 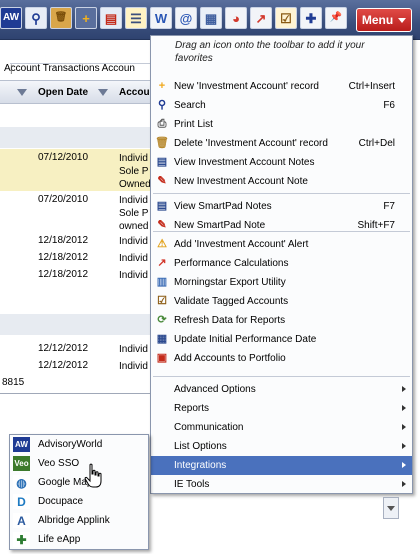 I want to click on menu-item-label: Update Initial Performance Date, so click(x=245, y=339).